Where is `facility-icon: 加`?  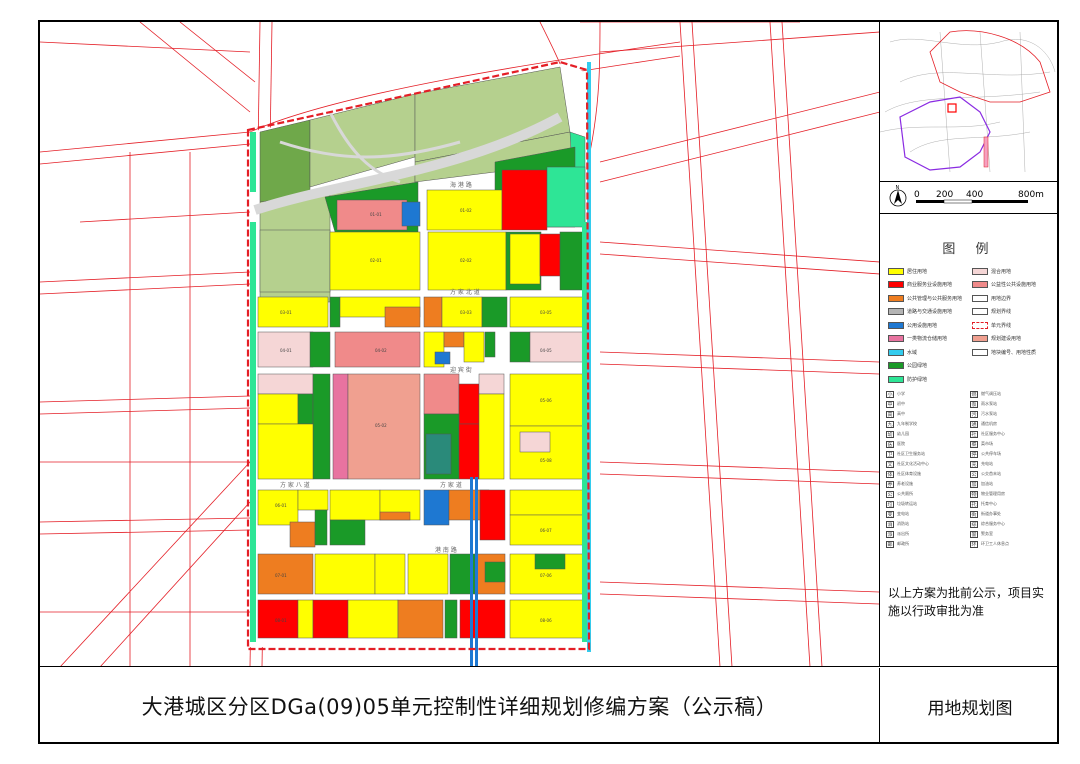 facility-icon: 加 is located at coordinates (974, 484).